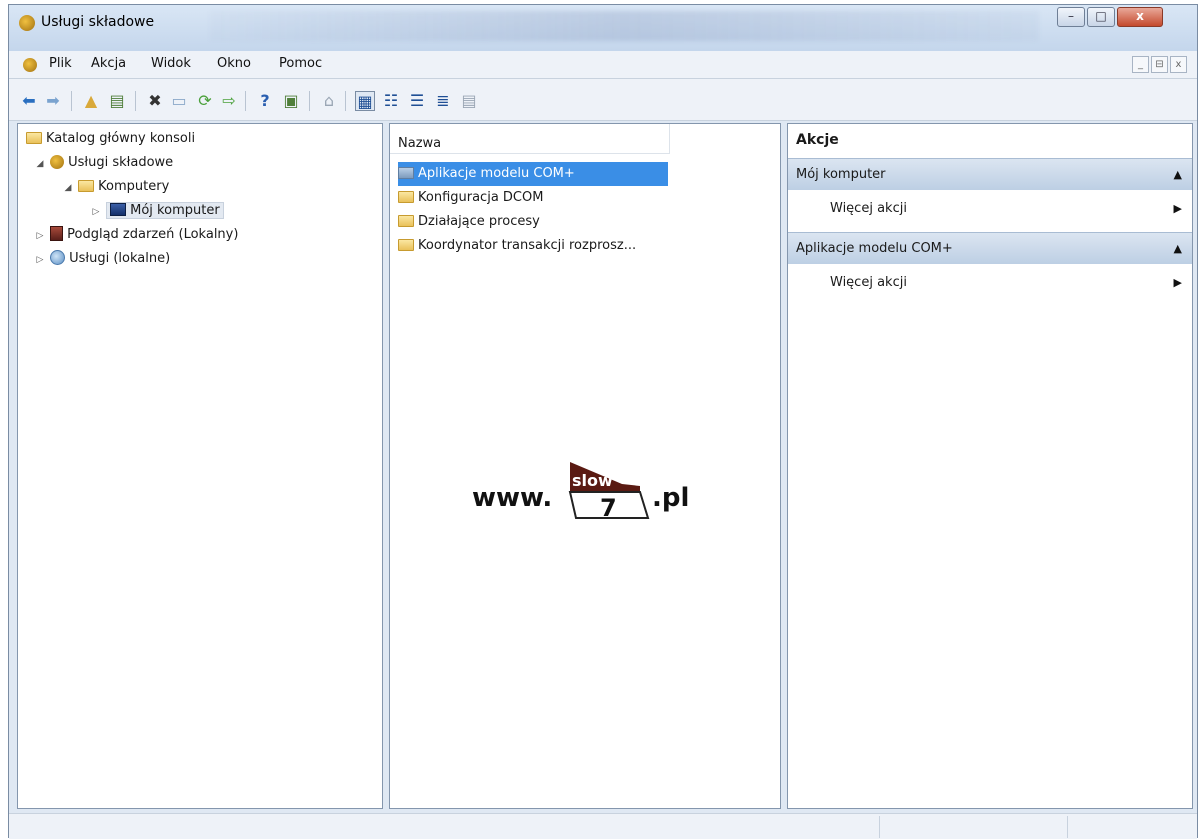 This screenshot has height=839, width=1198. I want to click on delete-icon: ✖, so click(155, 101).